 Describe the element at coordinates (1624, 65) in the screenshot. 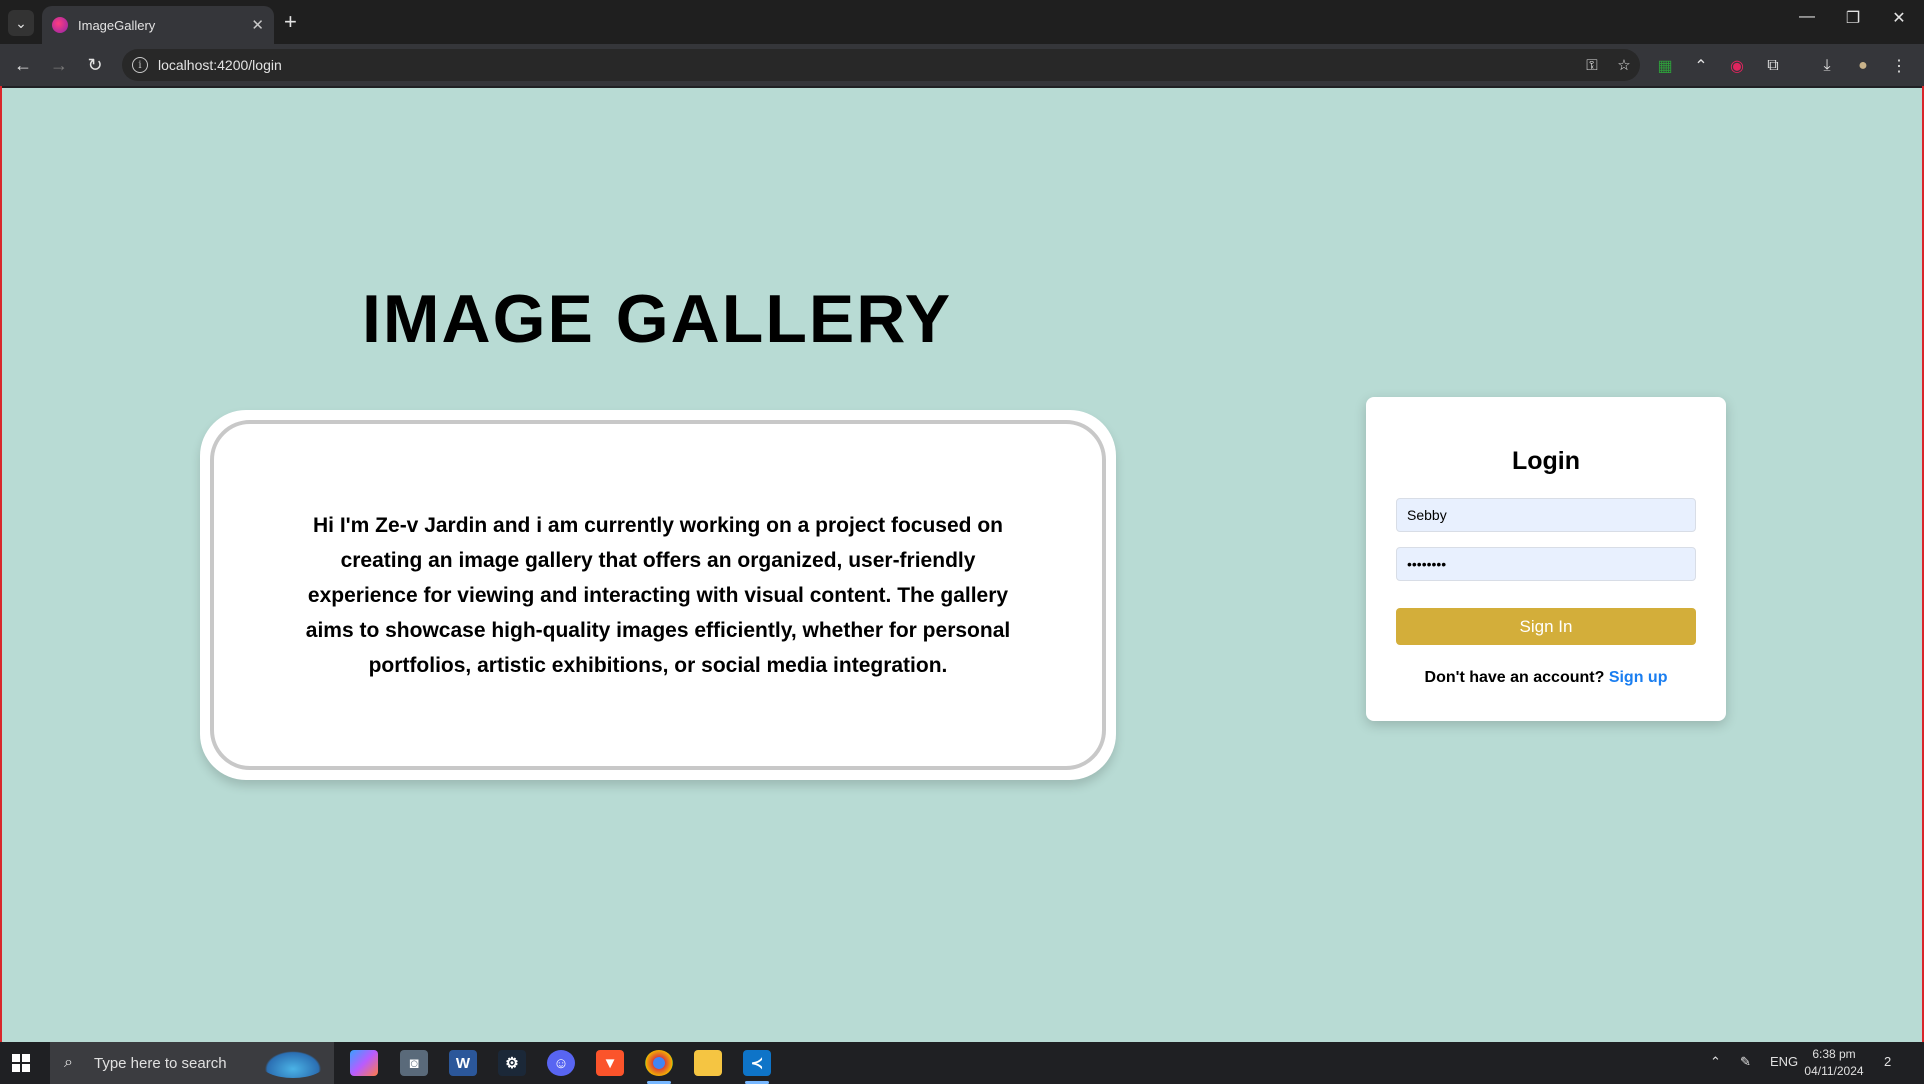

I see `bookmark-star-icon: ☆` at that location.